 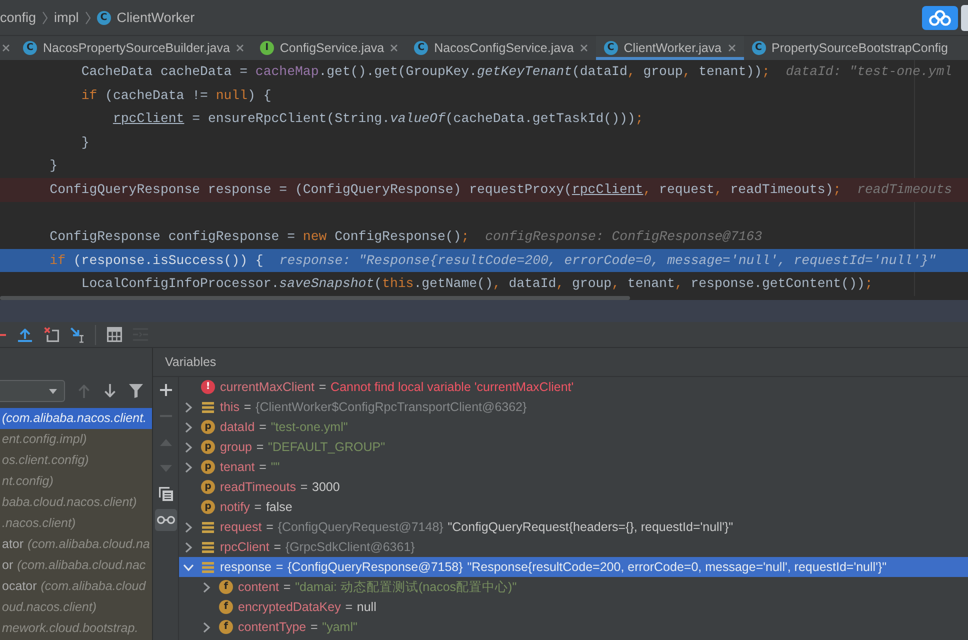 What do you see at coordinates (397, 387) in the screenshot?
I see `variable-text: currentMaxClient = Cannot find local variable 'currentMaxClient'` at bounding box center [397, 387].